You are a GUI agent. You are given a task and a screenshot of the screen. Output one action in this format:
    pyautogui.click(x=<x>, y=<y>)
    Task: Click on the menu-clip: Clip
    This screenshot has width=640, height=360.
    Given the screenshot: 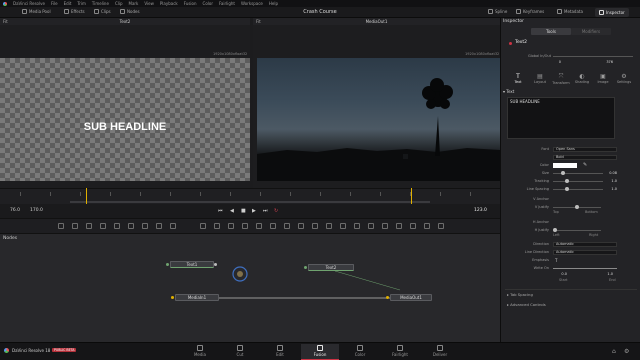 What is the action you would take?
    pyautogui.click(x=119, y=3)
    